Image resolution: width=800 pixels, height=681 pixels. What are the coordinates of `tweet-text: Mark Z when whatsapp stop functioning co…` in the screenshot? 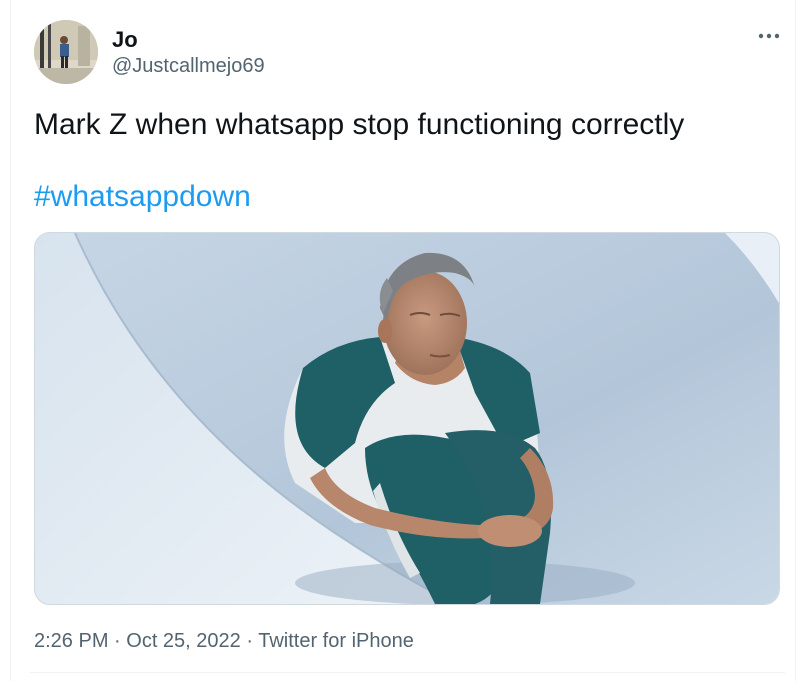 It's located at (359, 124).